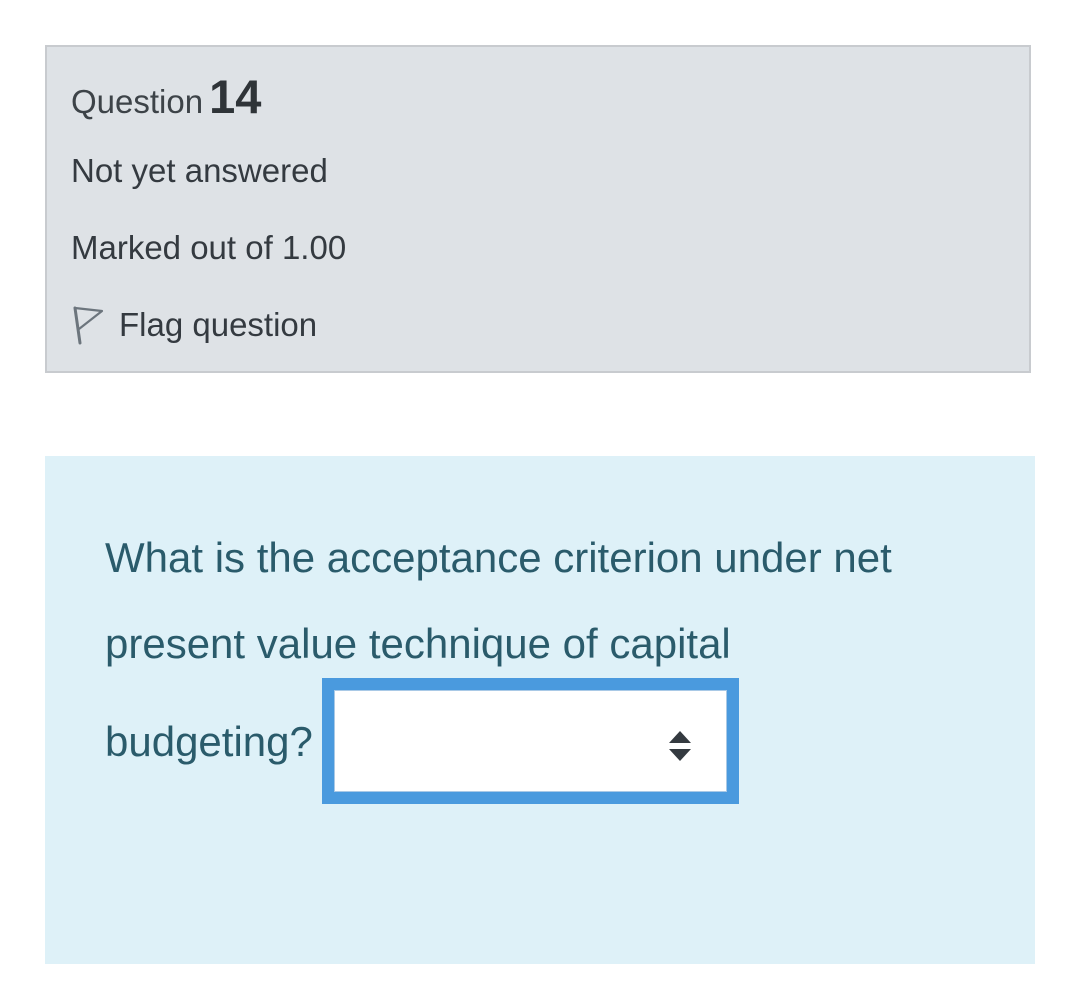 This screenshot has height=1008, width=1080. Describe the element at coordinates (235, 96) in the screenshot. I see `question-number: 14` at that location.